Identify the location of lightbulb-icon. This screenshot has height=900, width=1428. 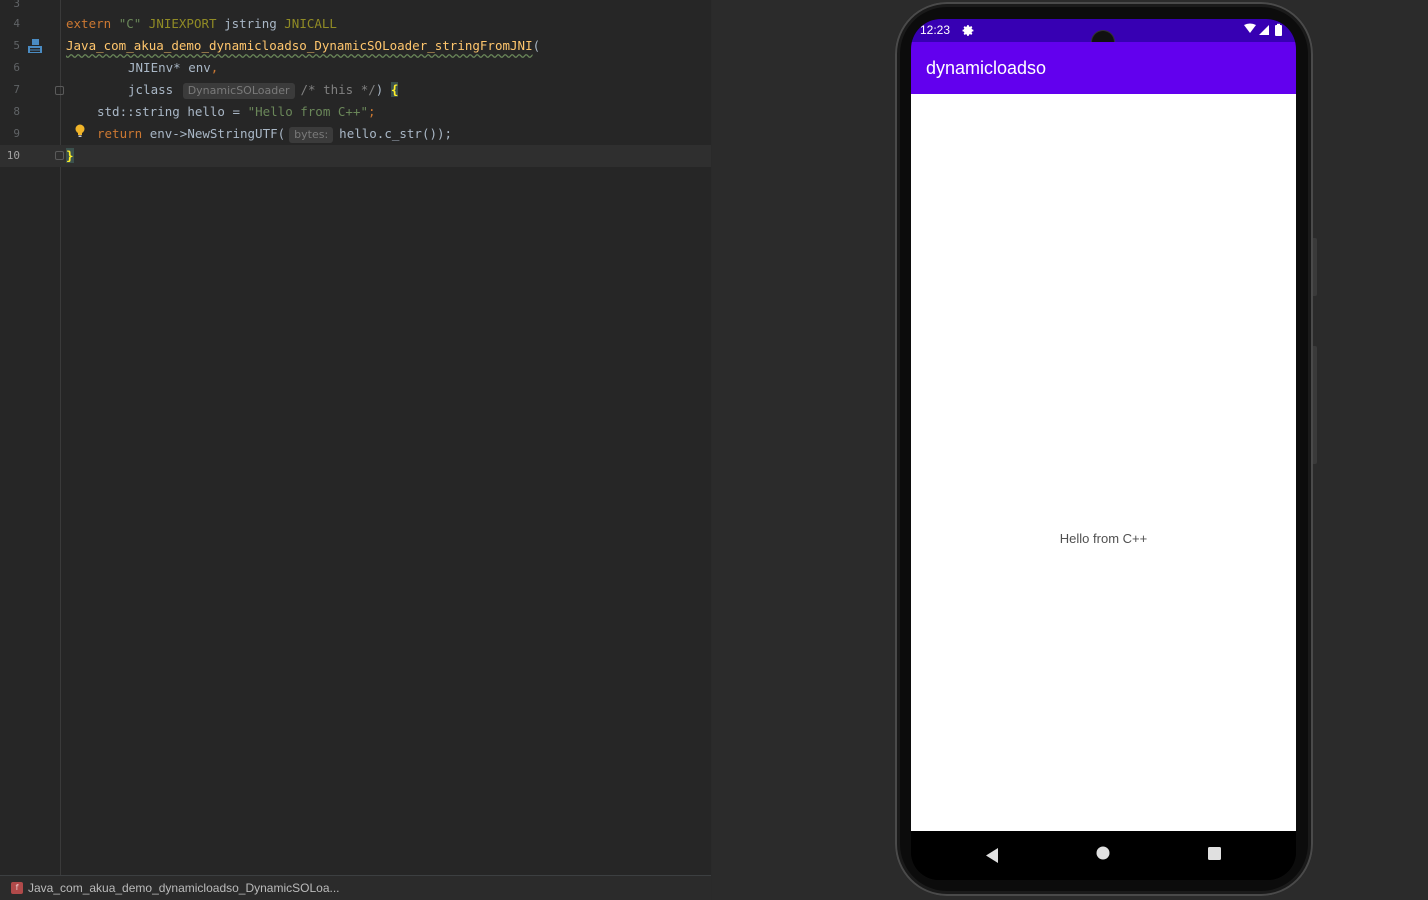
(80, 131).